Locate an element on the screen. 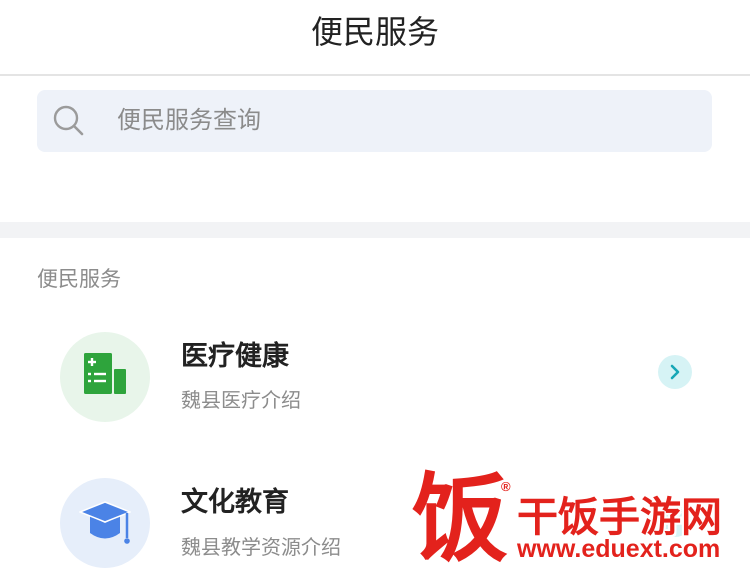 This screenshot has width=750, height=574. medical-icon-badge is located at coordinates (105, 377).